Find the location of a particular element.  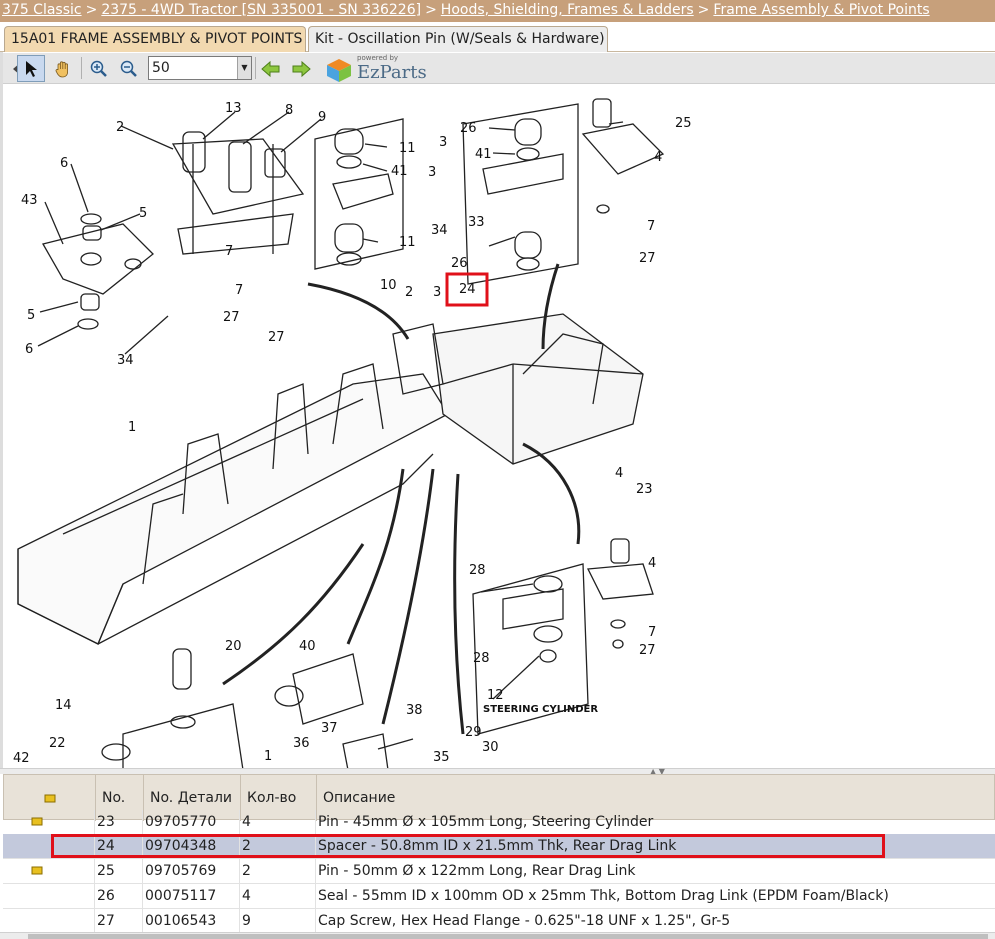

callout-24: 24 is located at coordinates (467, 289).